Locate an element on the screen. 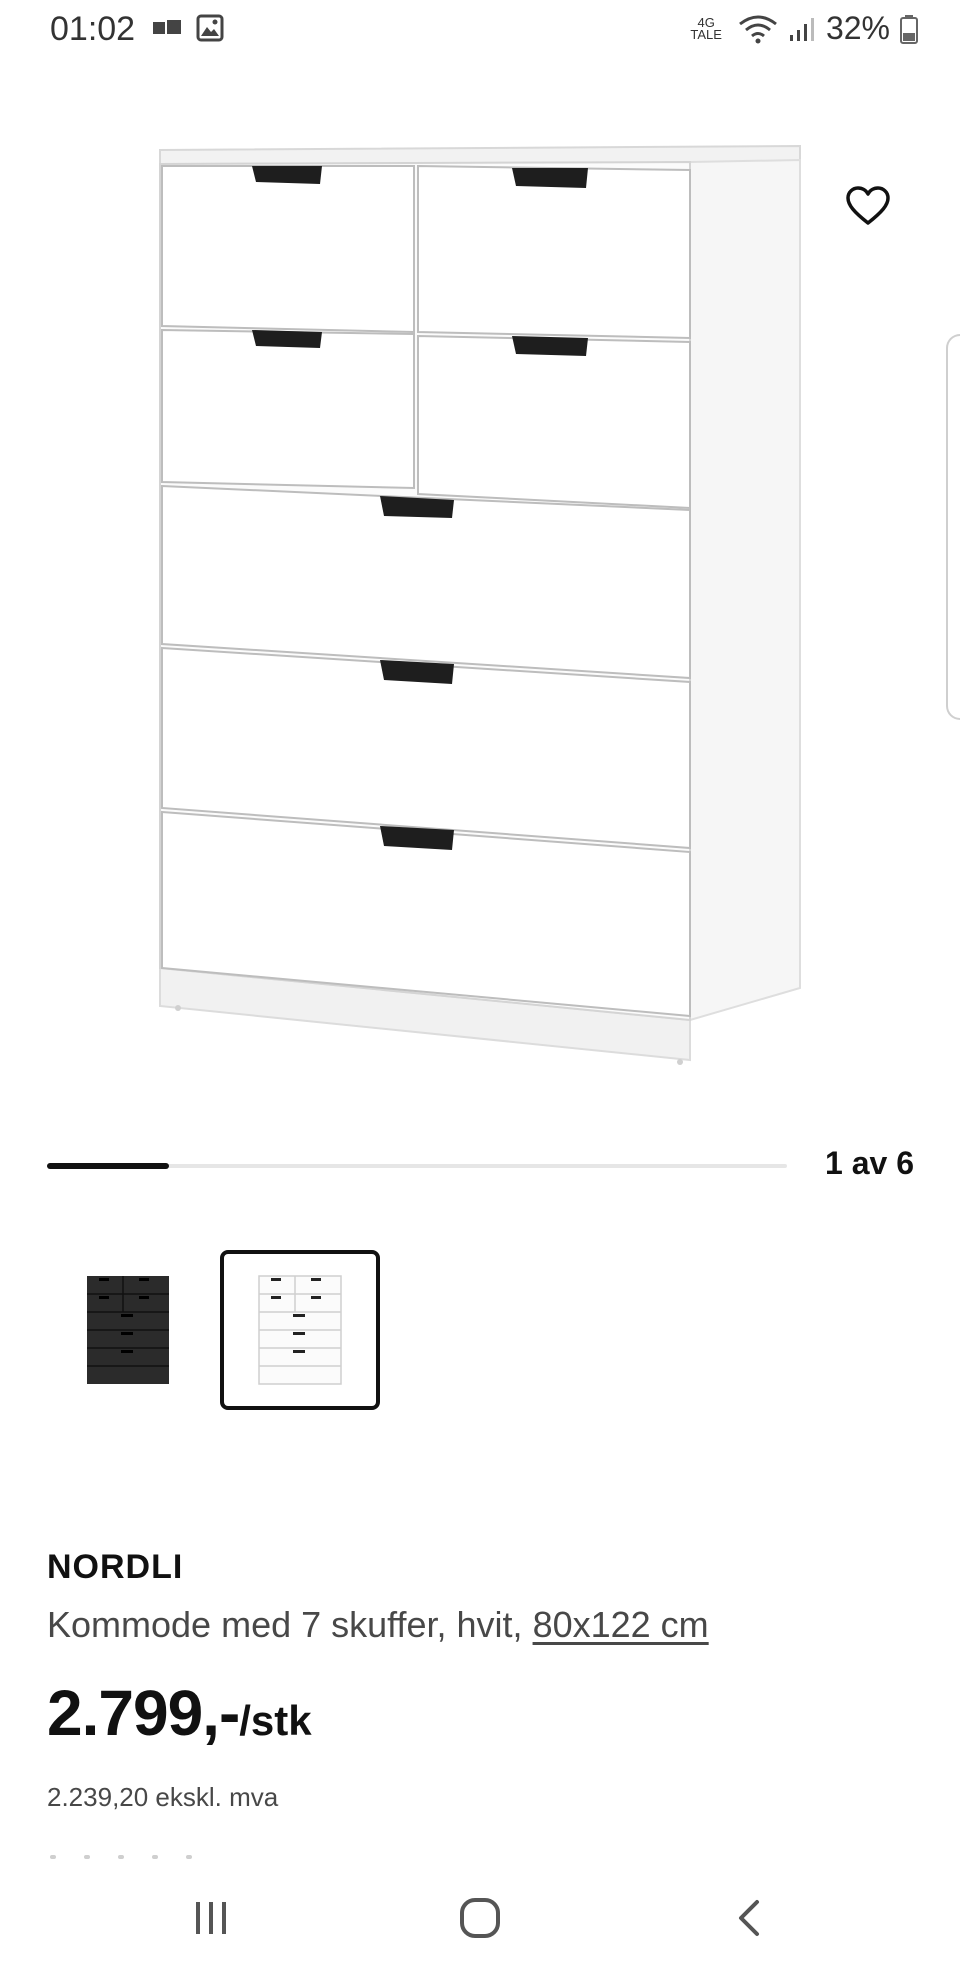  product-description: Kommode med 7 skuffer, hvit, 80x122 cm is located at coordinates (378, 1625).